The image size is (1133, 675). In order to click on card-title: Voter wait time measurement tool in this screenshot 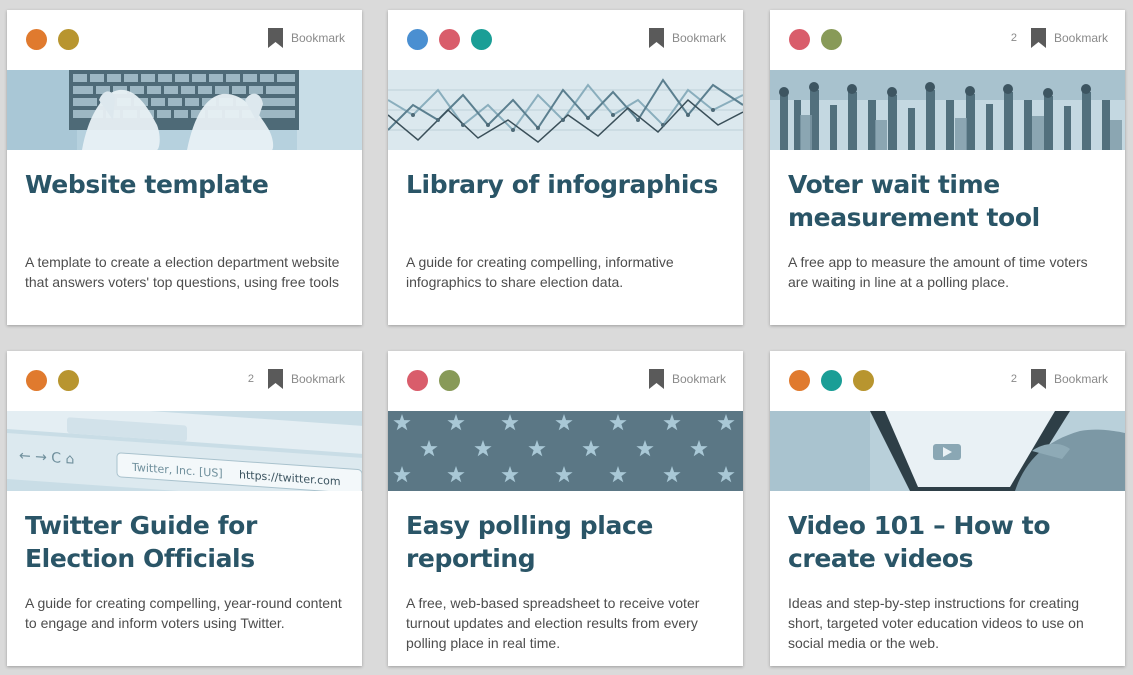, I will do `click(949, 201)`.